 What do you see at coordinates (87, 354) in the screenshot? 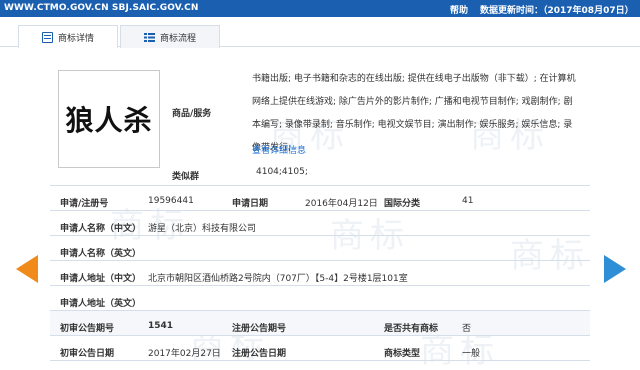
I see `prelim-pub-date-label: 初审公告日期` at bounding box center [87, 354].